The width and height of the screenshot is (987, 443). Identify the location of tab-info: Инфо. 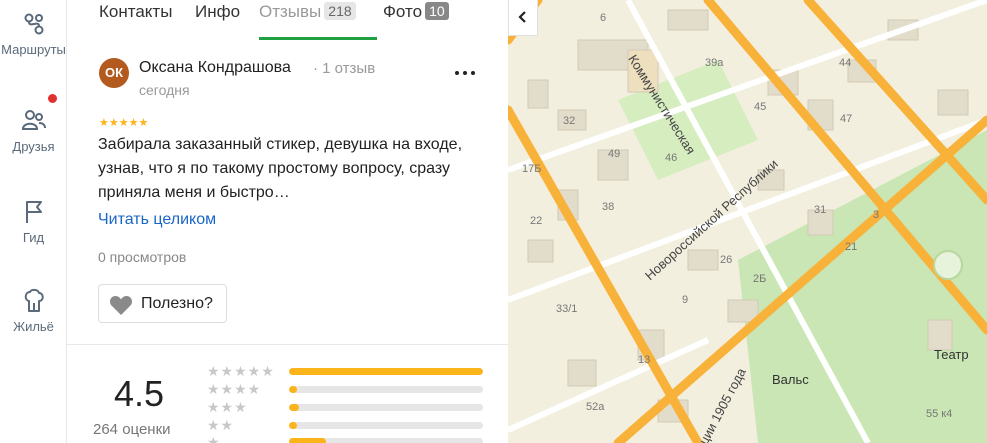
(217, 12).